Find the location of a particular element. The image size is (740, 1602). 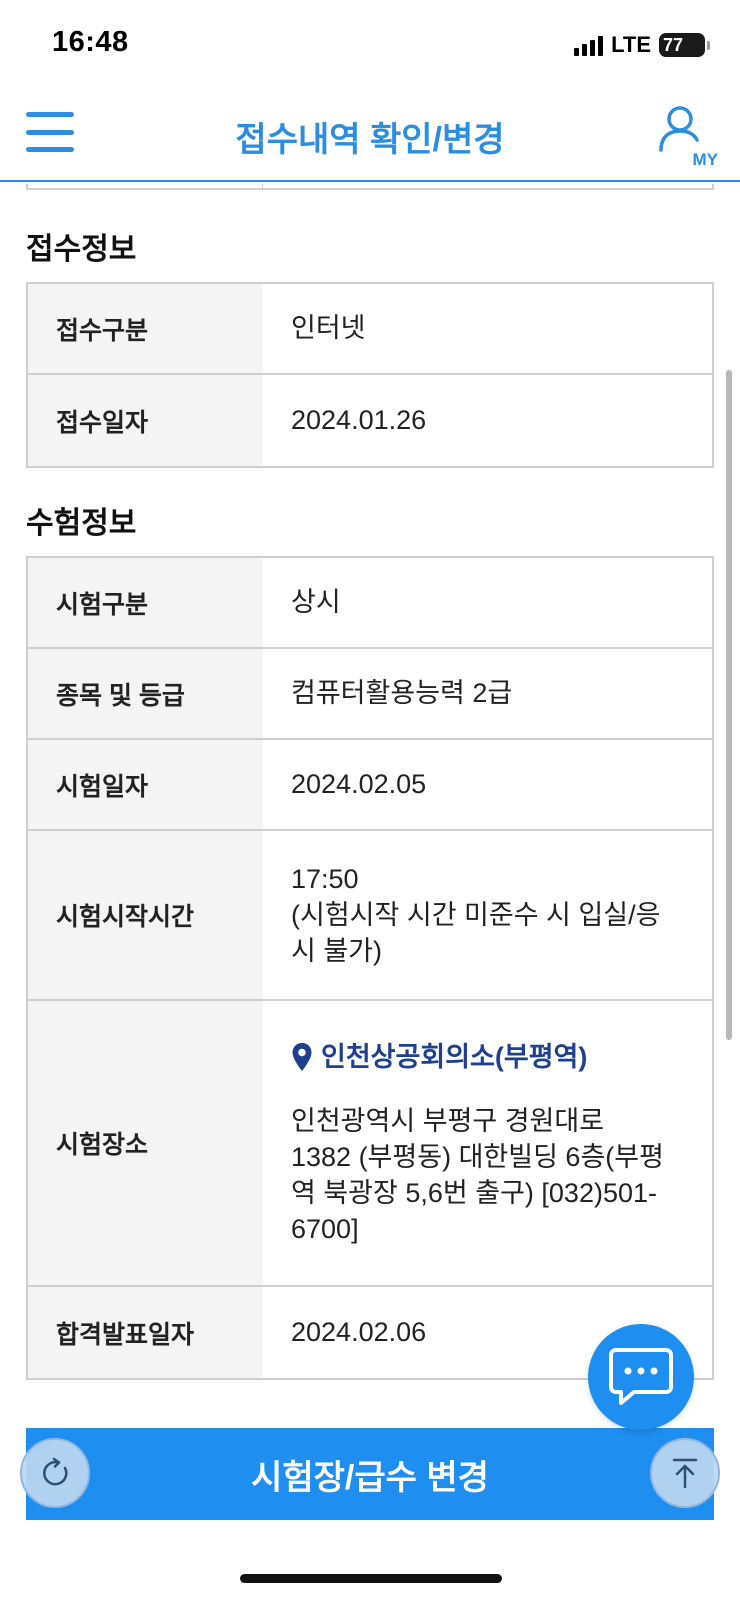

reception-info-table: 접수구분 인터넷 접수일자 2024.01.26 is located at coordinates (370, 375).